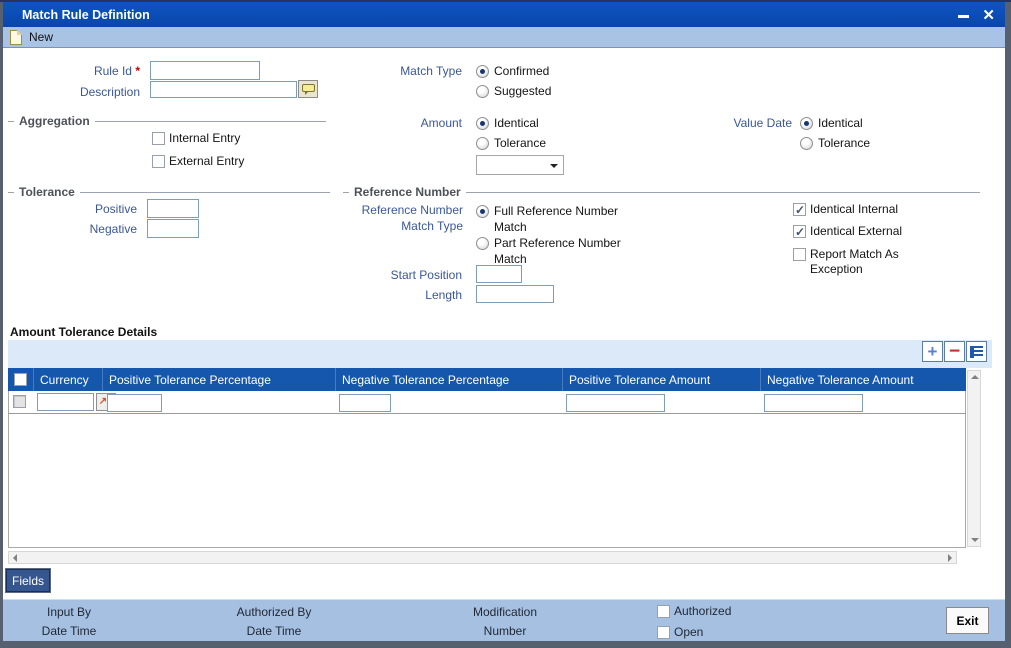 The image size is (1011, 648). What do you see at coordinates (663, 632) in the screenshot?
I see `open-checkbox` at bounding box center [663, 632].